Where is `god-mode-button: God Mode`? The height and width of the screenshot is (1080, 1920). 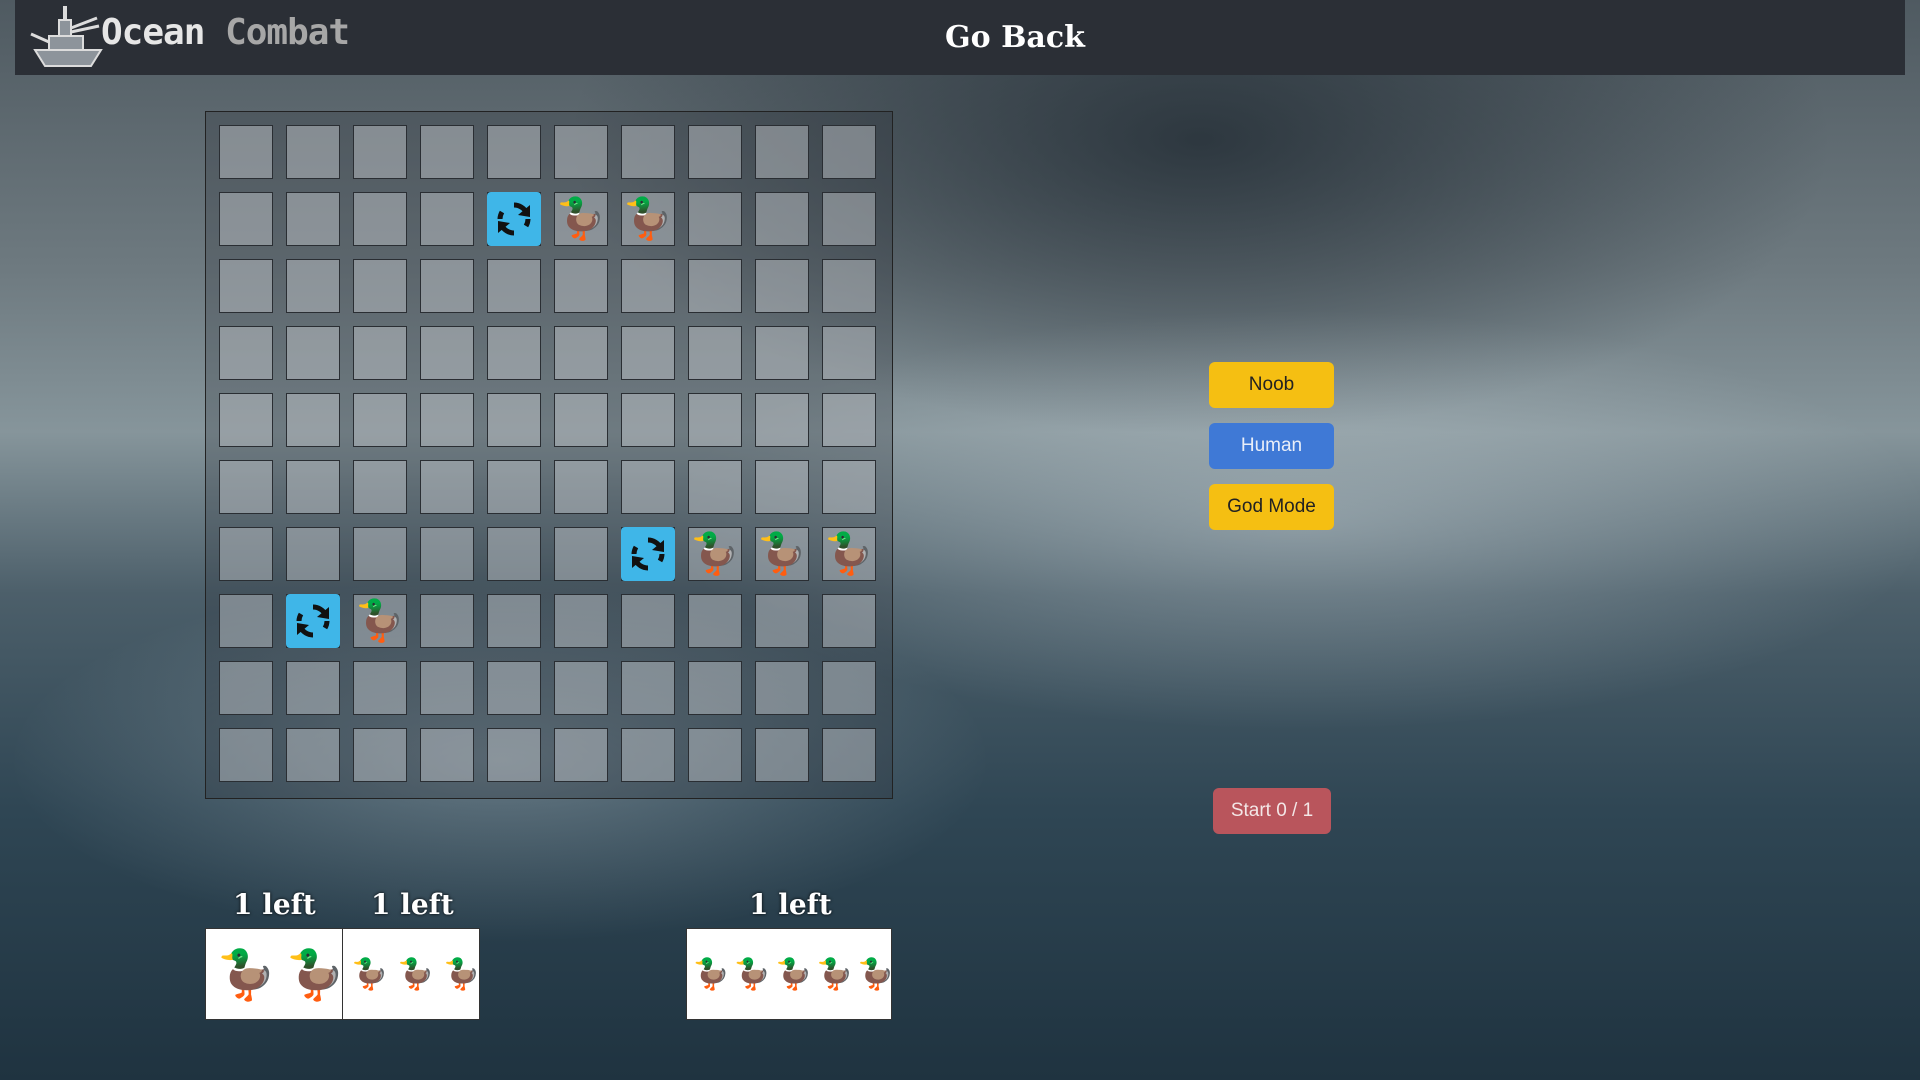 god-mode-button: God Mode is located at coordinates (1271, 507).